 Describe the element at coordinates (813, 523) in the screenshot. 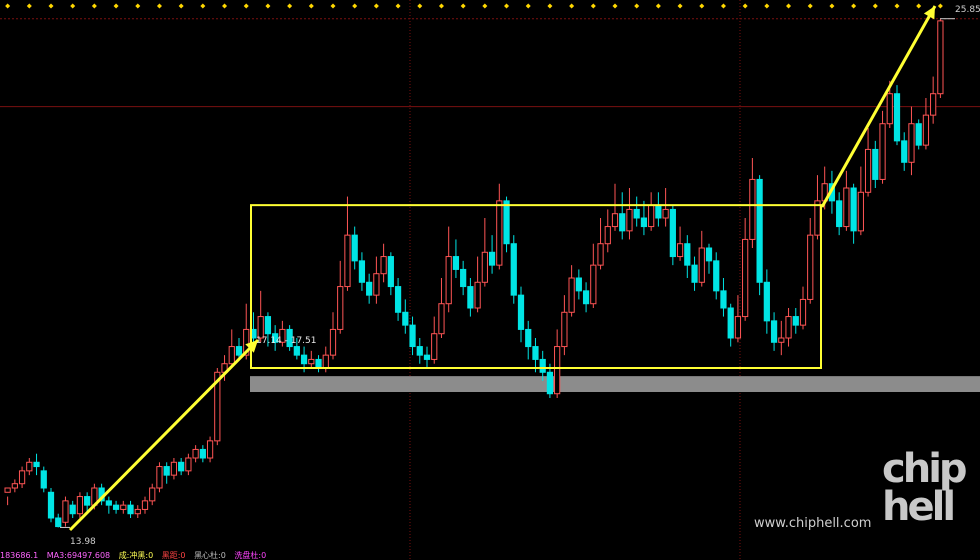

I see `watermark-site: www.chiphell.com` at that location.